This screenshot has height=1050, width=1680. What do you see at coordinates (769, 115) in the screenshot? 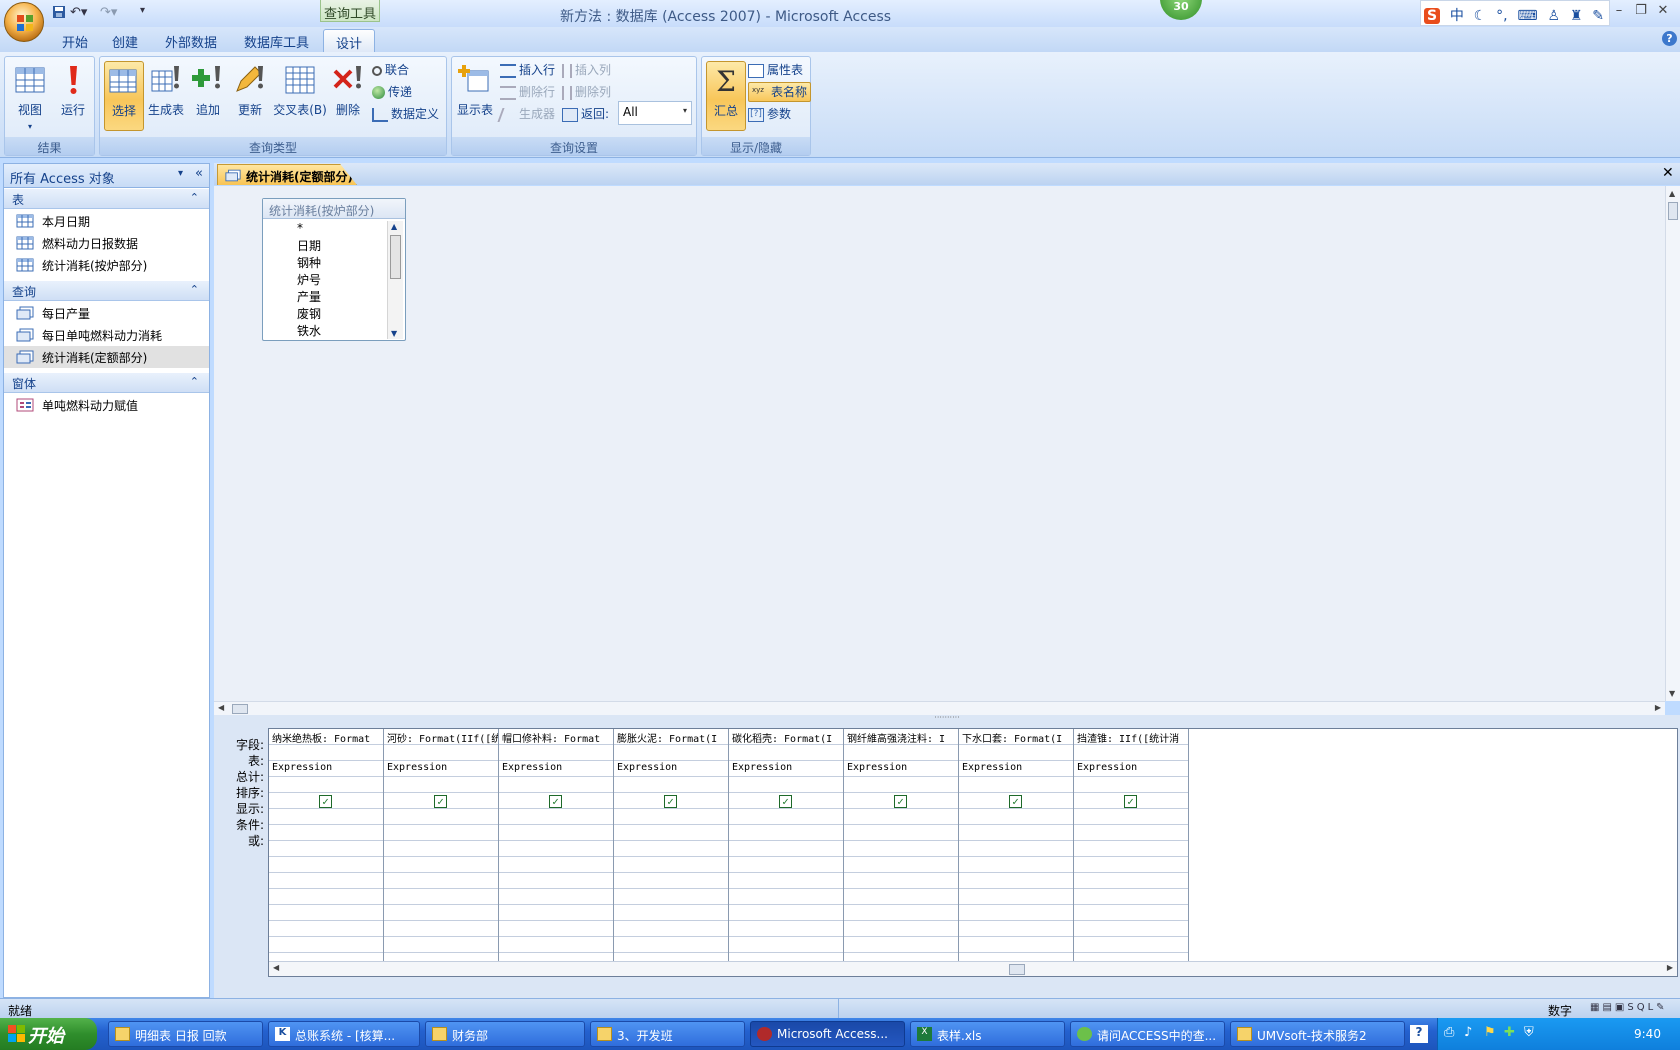
I see `parameters-button: [?] 参数` at bounding box center [769, 115].